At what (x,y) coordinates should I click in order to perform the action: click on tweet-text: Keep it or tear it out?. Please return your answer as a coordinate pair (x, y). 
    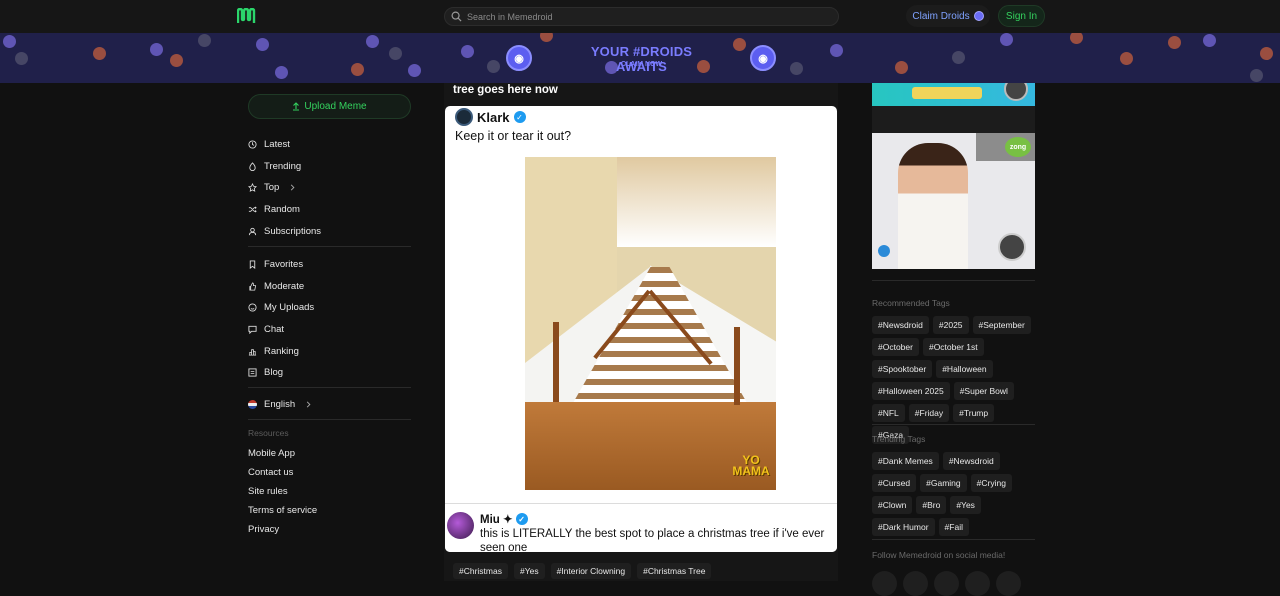
    Looking at the image, I should click on (513, 136).